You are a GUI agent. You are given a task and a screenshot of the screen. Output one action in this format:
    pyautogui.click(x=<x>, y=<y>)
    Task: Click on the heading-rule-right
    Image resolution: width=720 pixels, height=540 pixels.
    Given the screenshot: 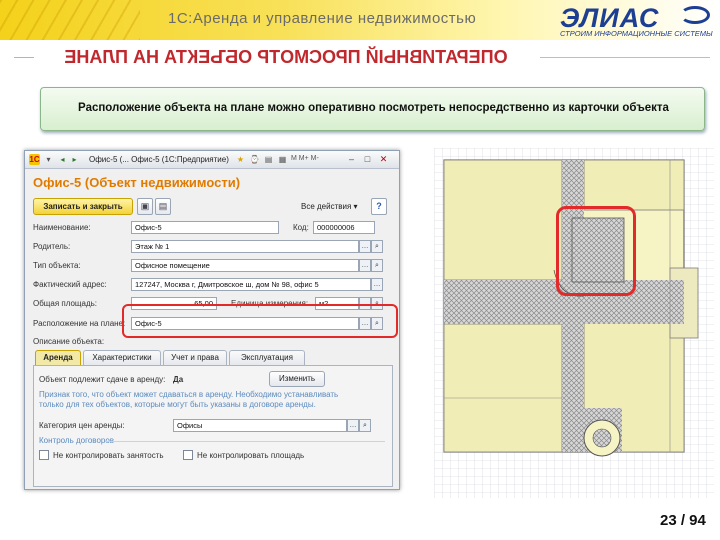 What is the action you would take?
    pyautogui.click(x=625, y=57)
    